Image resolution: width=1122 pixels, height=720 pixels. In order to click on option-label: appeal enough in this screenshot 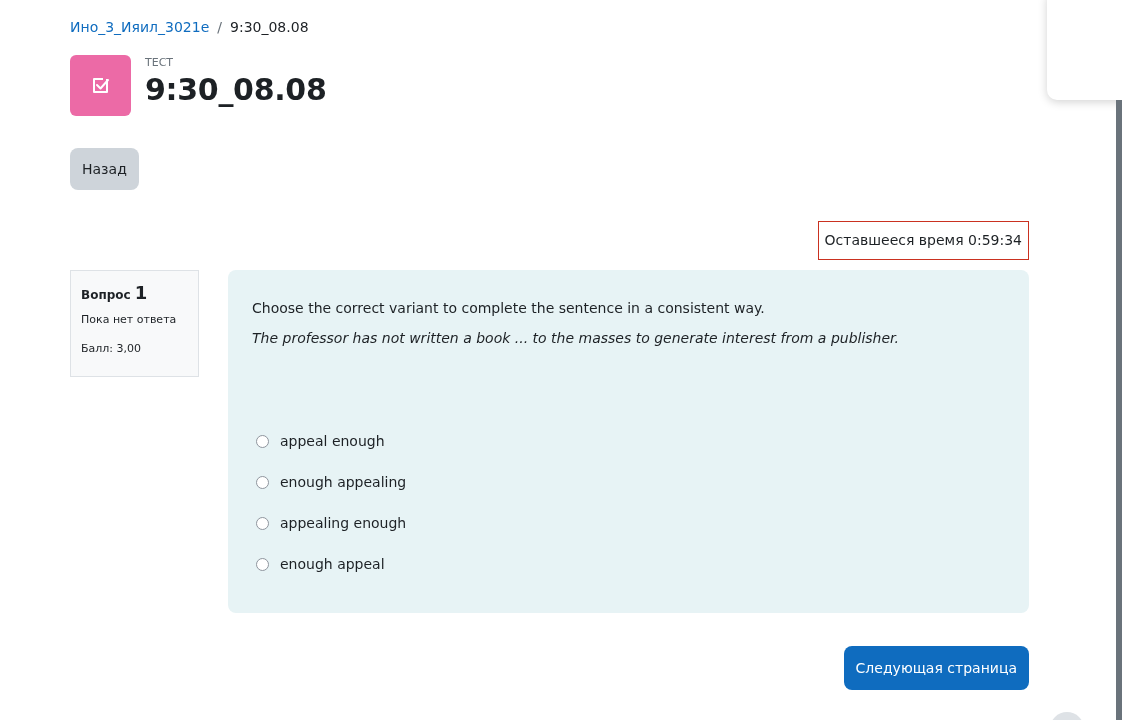, I will do `click(332, 441)`.